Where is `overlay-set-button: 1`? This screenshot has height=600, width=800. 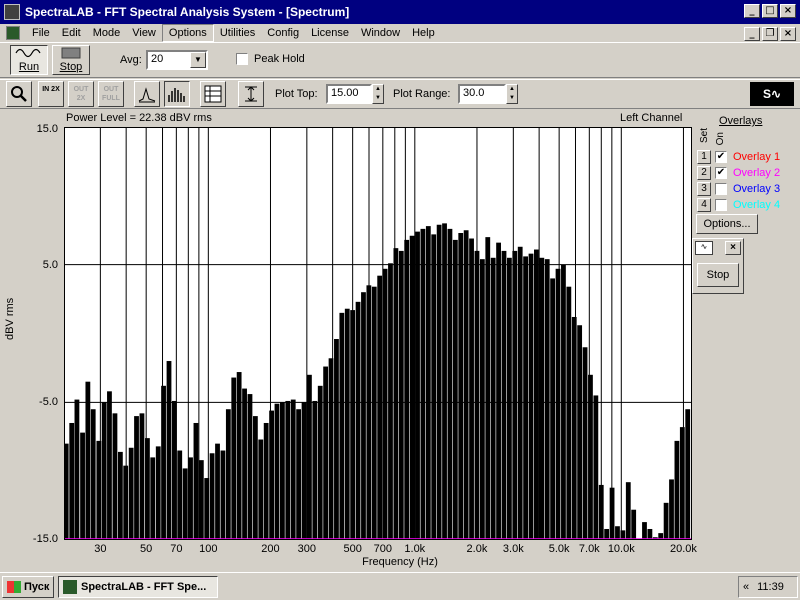
overlay-set-button: 1 is located at coordinates (704, 157).